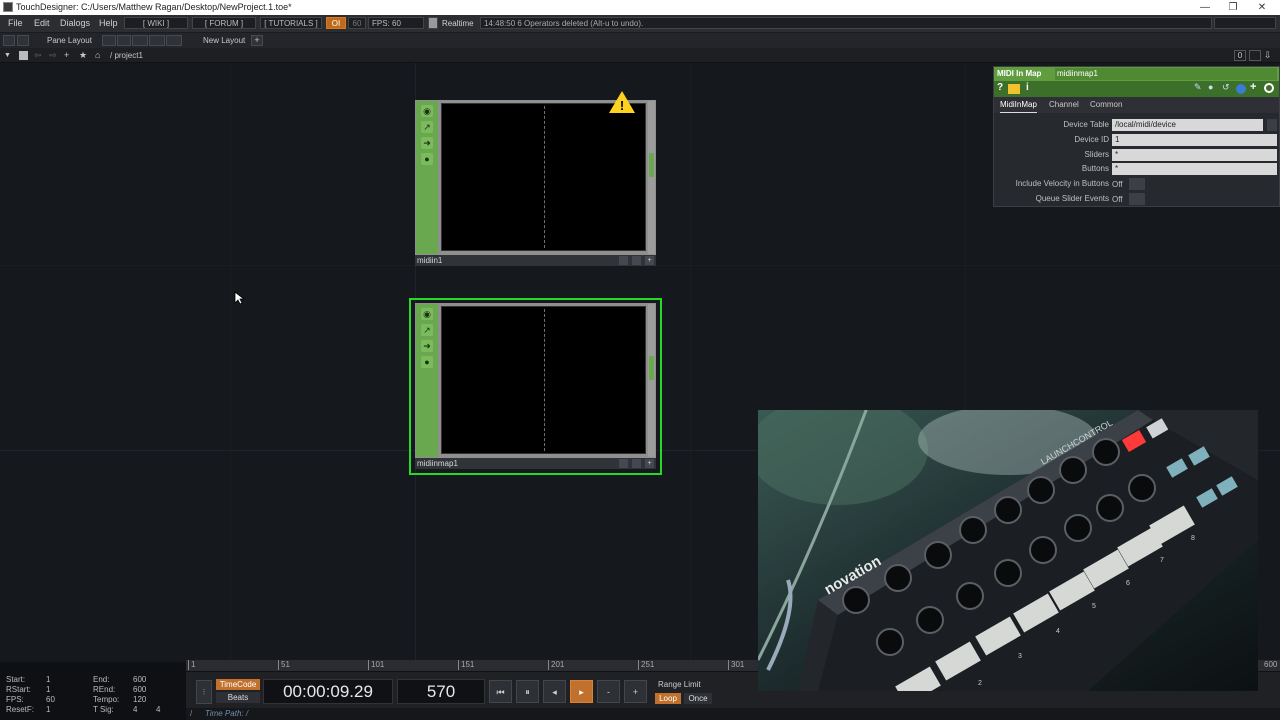  Describe the element at coordinates (50, 699) in the screenshot. I see `fps-value: 60` at that location.